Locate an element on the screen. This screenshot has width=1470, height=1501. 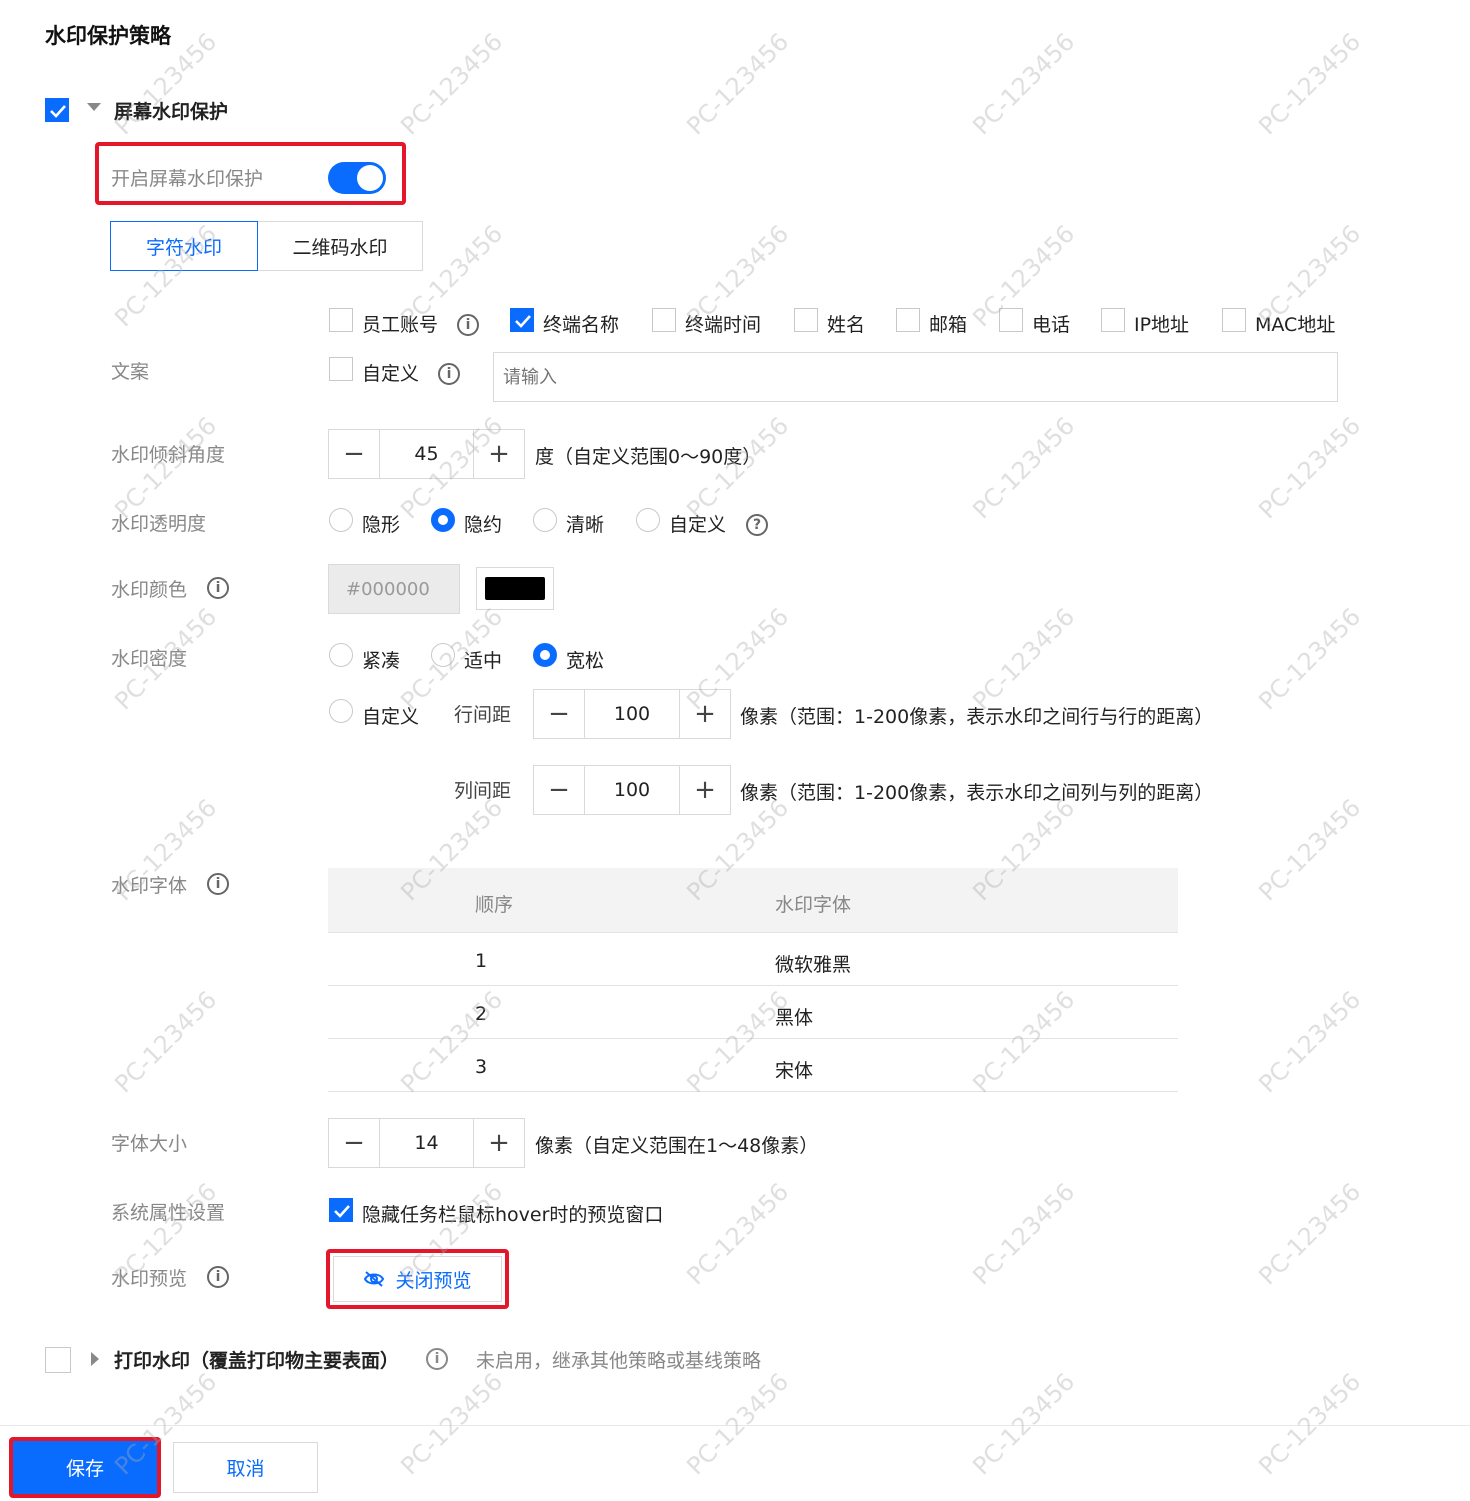
tilt-label: 水印倾斜角度 is located at coordinates (168, 455).